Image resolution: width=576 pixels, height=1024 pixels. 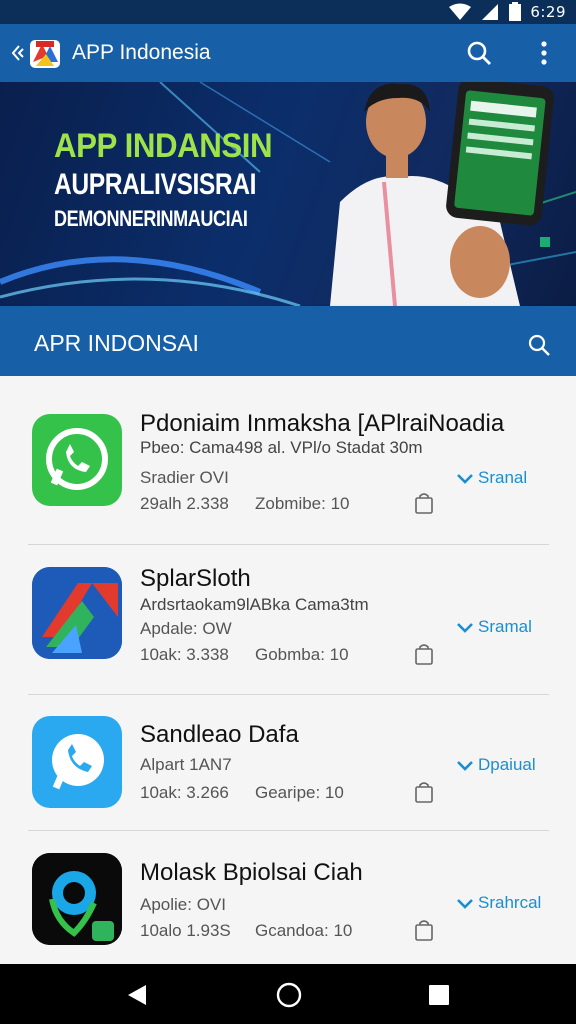 I want to click on chat-phone-icon, so click(x=77, y=762).